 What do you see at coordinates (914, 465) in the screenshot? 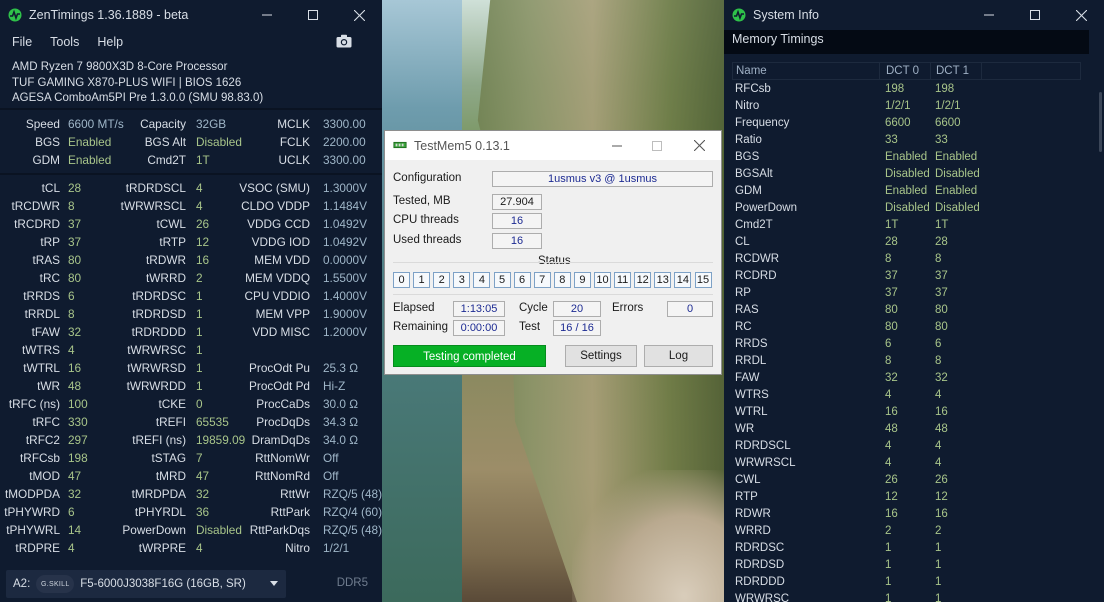
I see `table-row: WRWRSCL 4 4` at bounding box center [914, 465].